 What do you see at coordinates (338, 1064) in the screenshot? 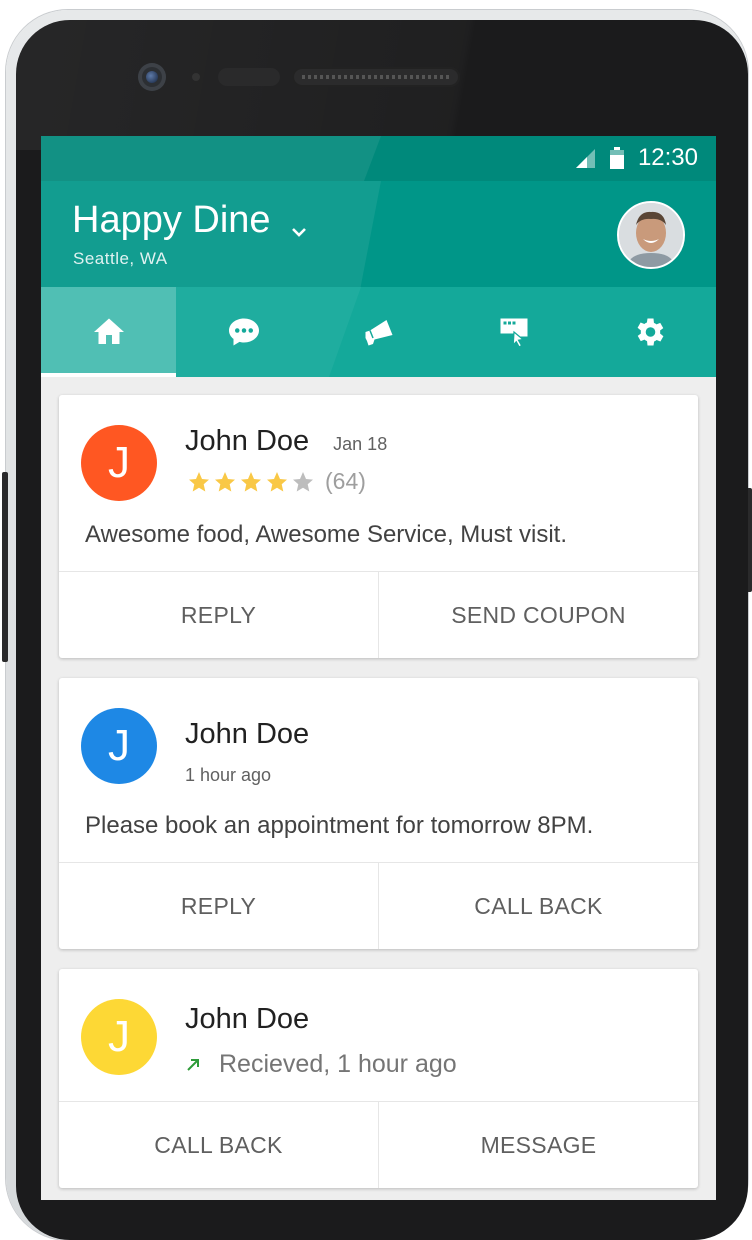
I see `call-status: Recieved, 1 hour ago` at bounding box center [338, 1064].